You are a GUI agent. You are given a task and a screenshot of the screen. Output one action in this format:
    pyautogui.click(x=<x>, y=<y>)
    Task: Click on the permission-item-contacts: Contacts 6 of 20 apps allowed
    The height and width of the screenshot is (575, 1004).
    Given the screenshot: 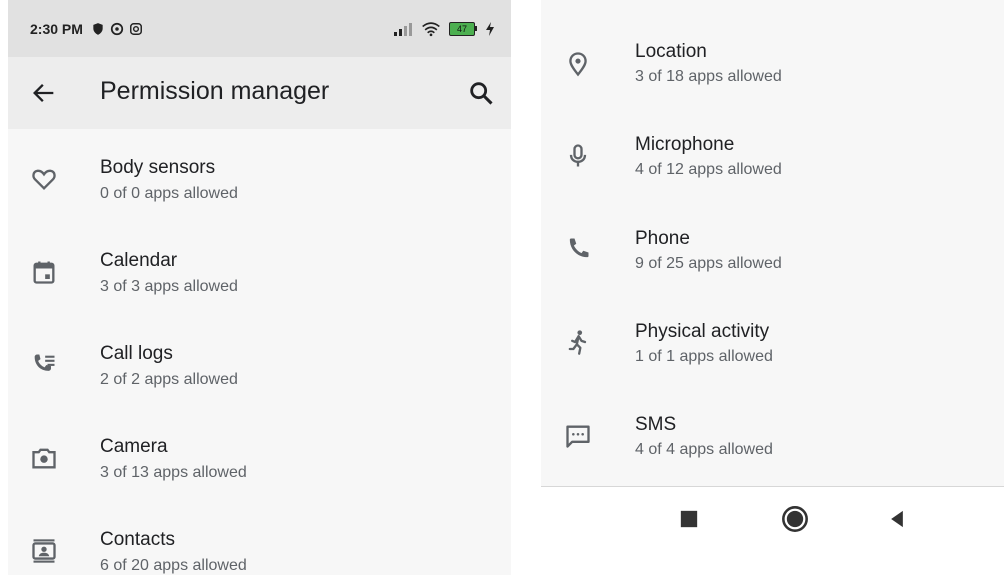 What is the action you would take?
    pyautogui.click(x=259, y=538)
    